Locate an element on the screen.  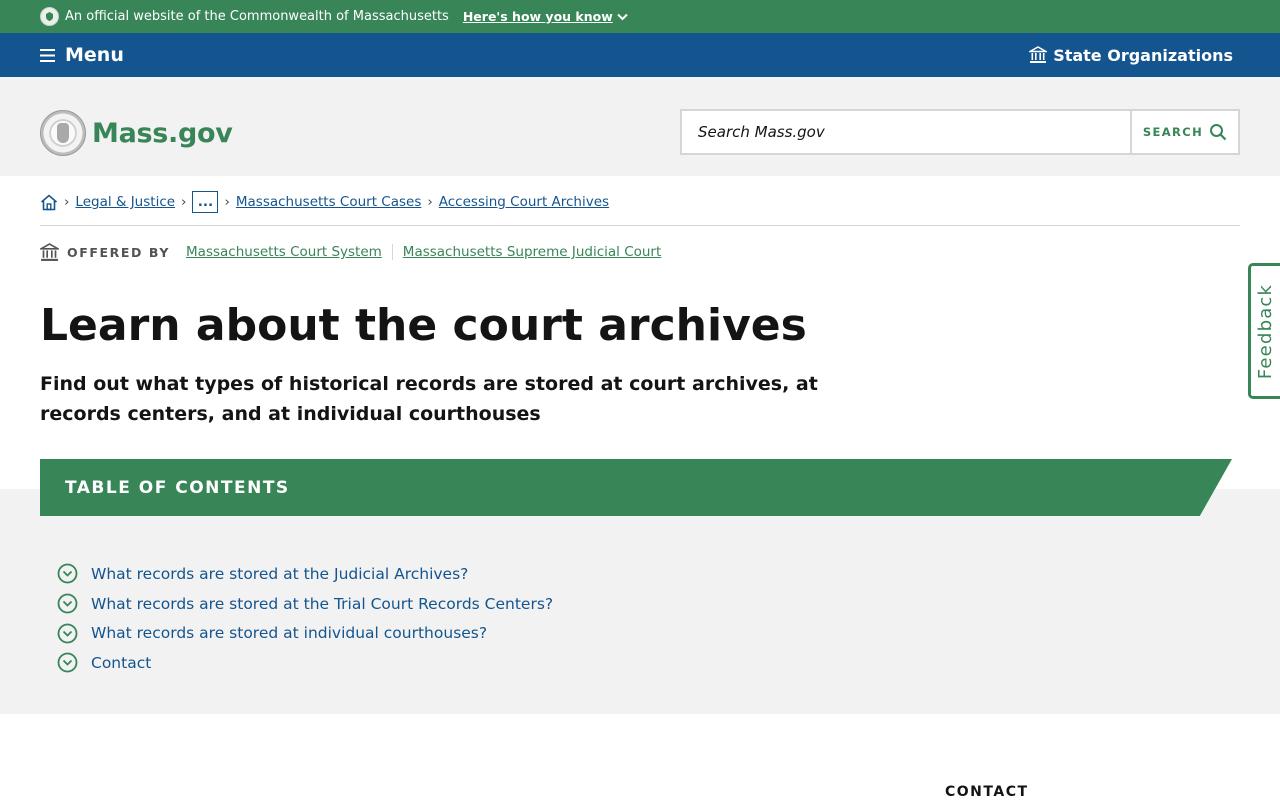
menu-label: Menu is located at coordinates (94, 55).